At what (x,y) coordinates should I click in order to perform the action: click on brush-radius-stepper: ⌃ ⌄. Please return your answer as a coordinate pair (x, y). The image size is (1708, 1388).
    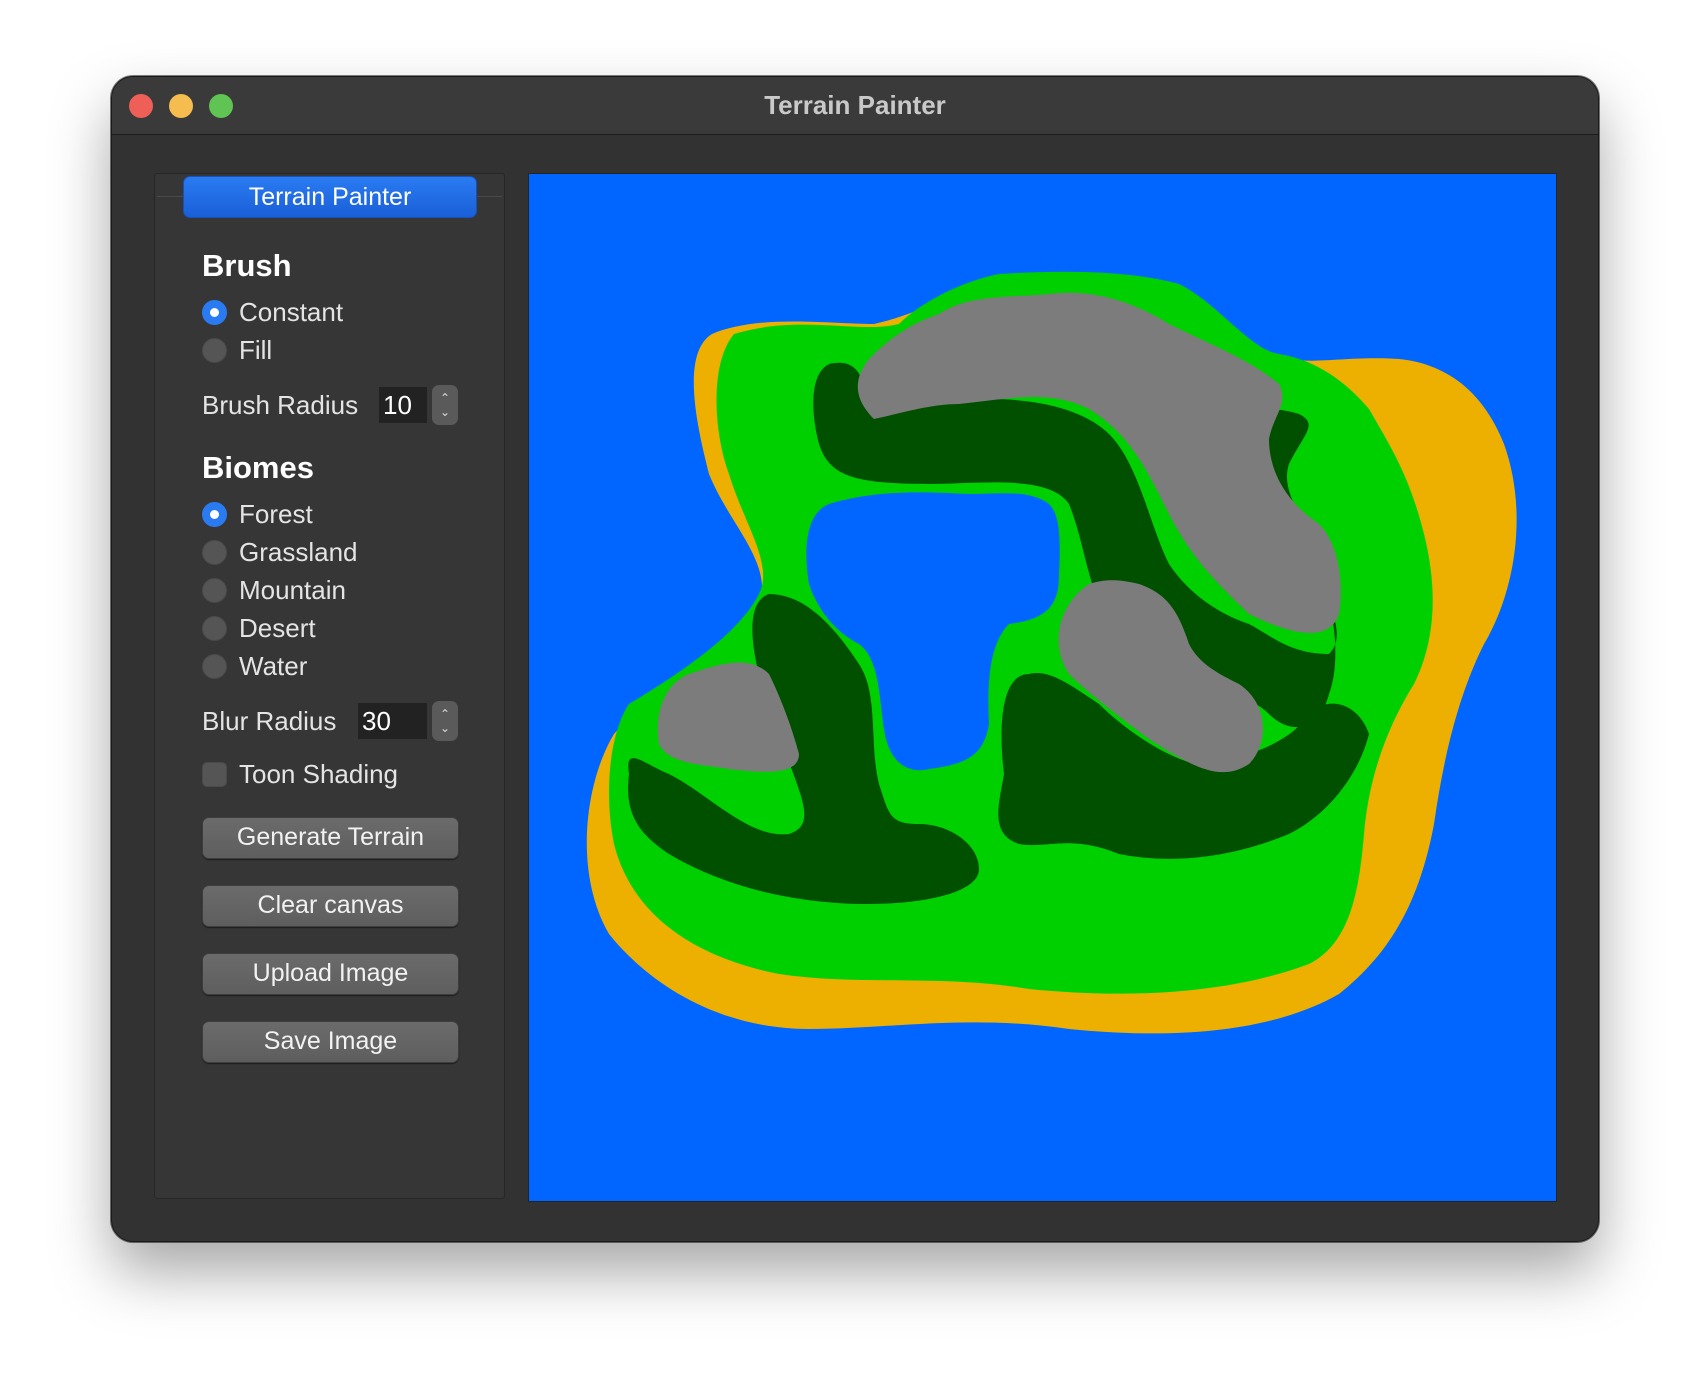
    Looking at the image, I should click on (445, 405).